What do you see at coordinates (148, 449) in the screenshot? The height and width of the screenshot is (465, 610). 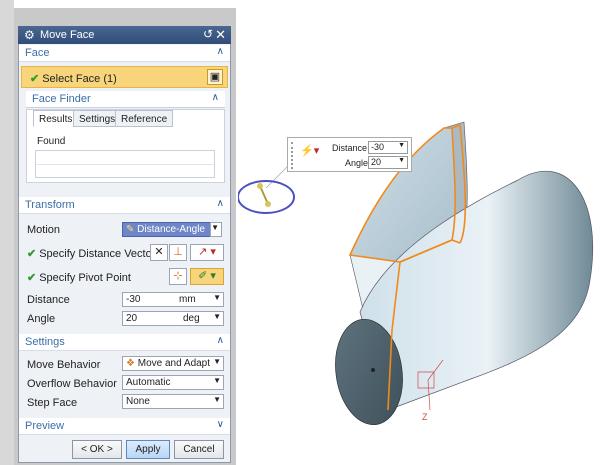 I see `apply-button: Apply` at bounding box center [148, 449].